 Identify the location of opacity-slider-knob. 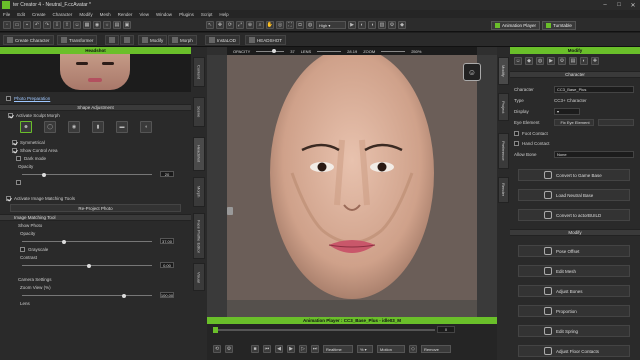
(44, 174).